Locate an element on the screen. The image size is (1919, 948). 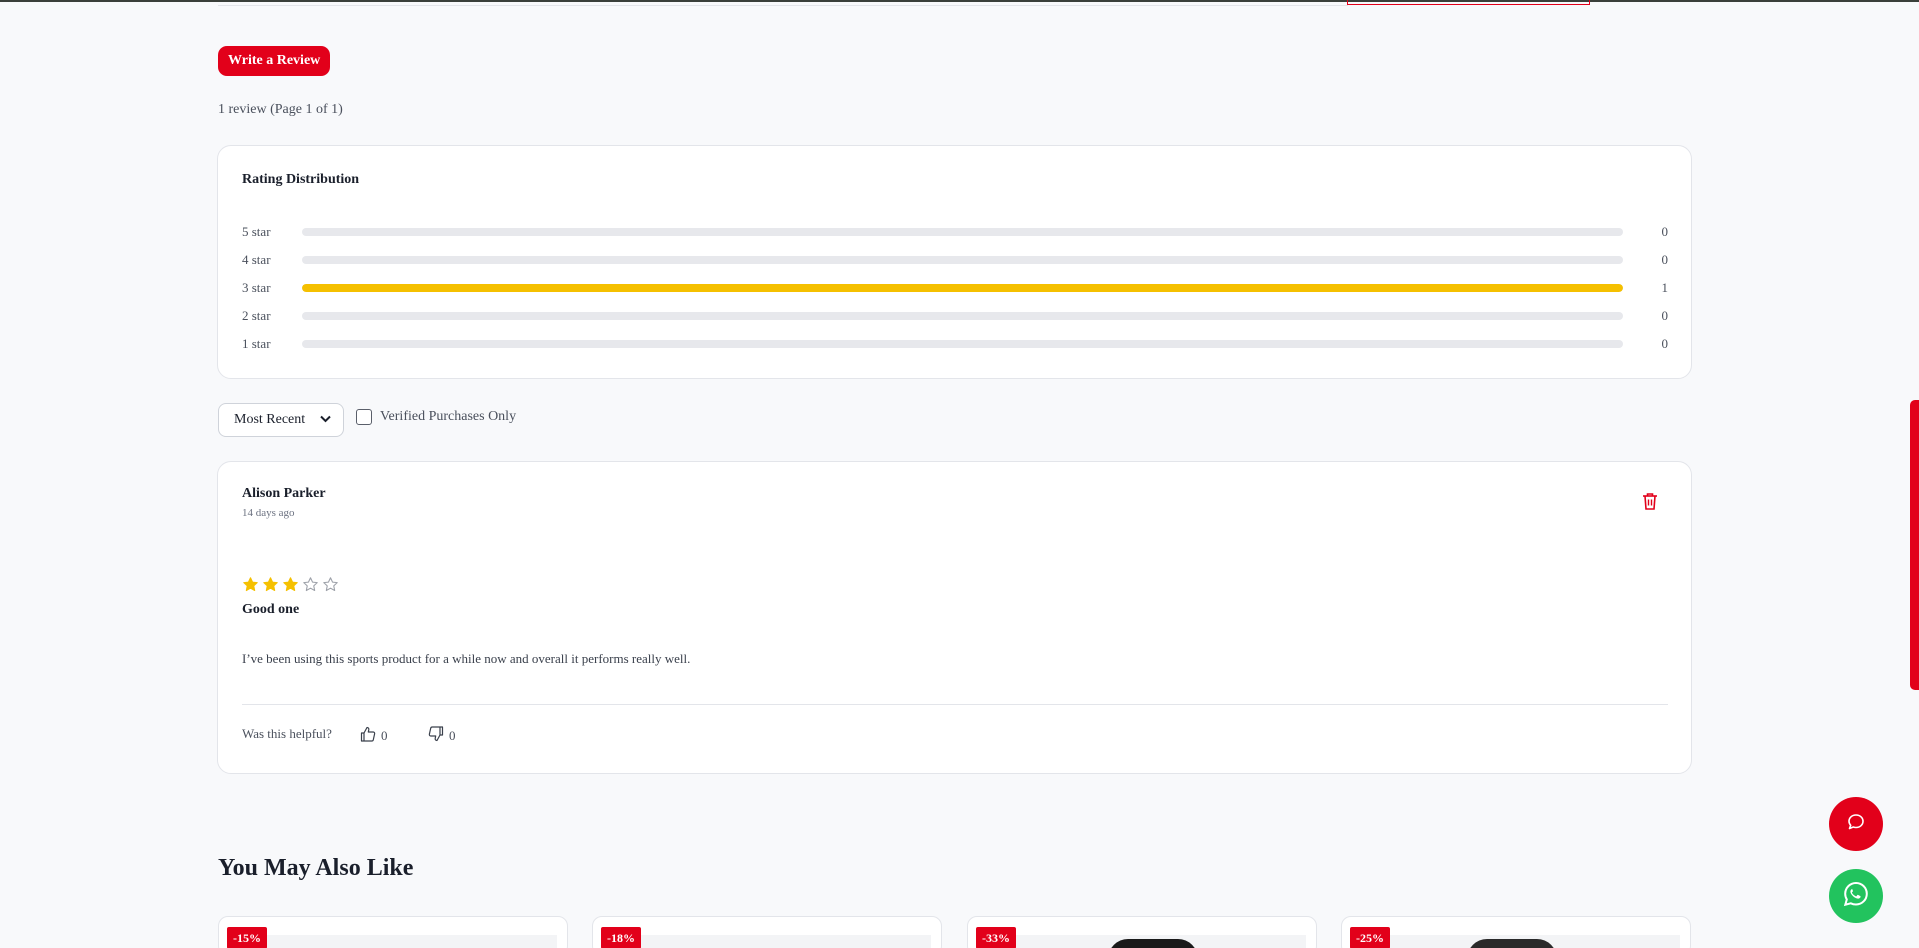
chat-bubble-icon is located at coordinates (1856, 824).